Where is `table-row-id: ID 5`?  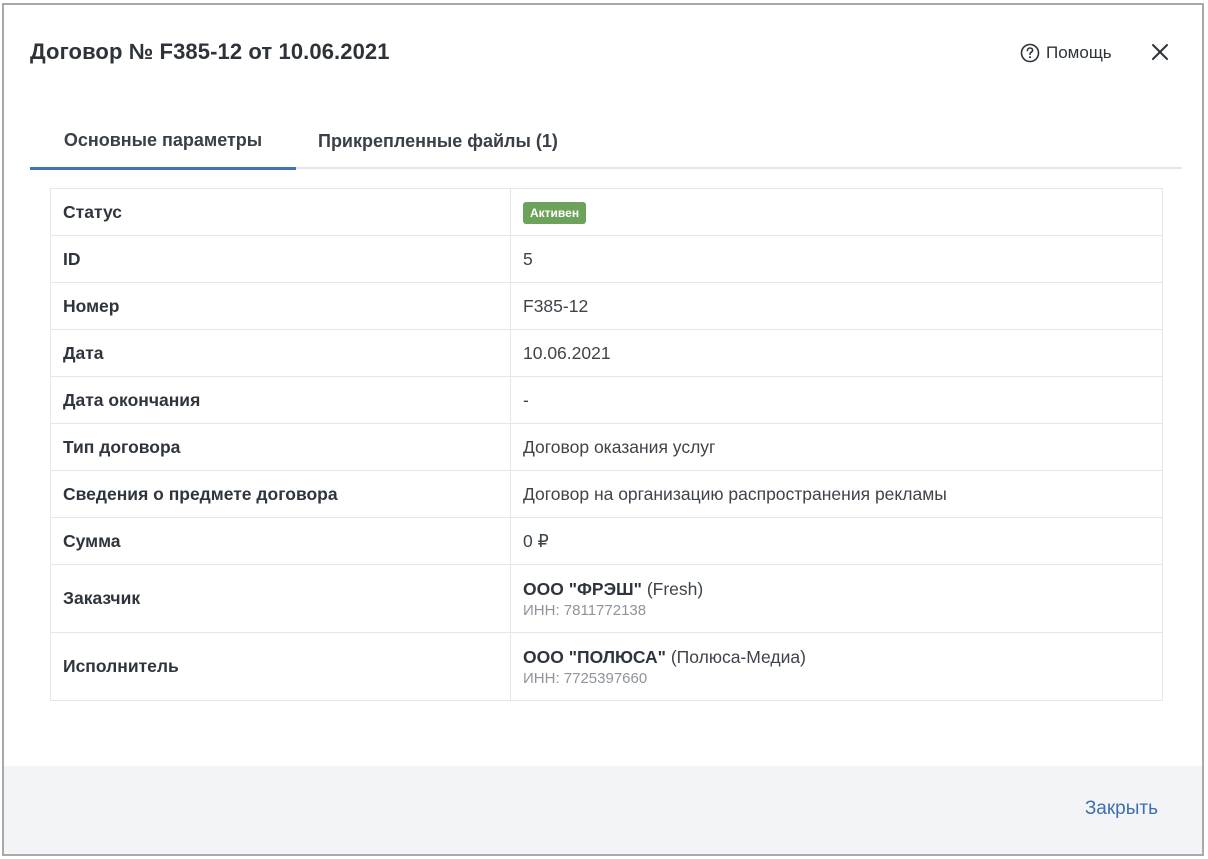 table-row-id: ID 5 is located at coordinates (606, 259).